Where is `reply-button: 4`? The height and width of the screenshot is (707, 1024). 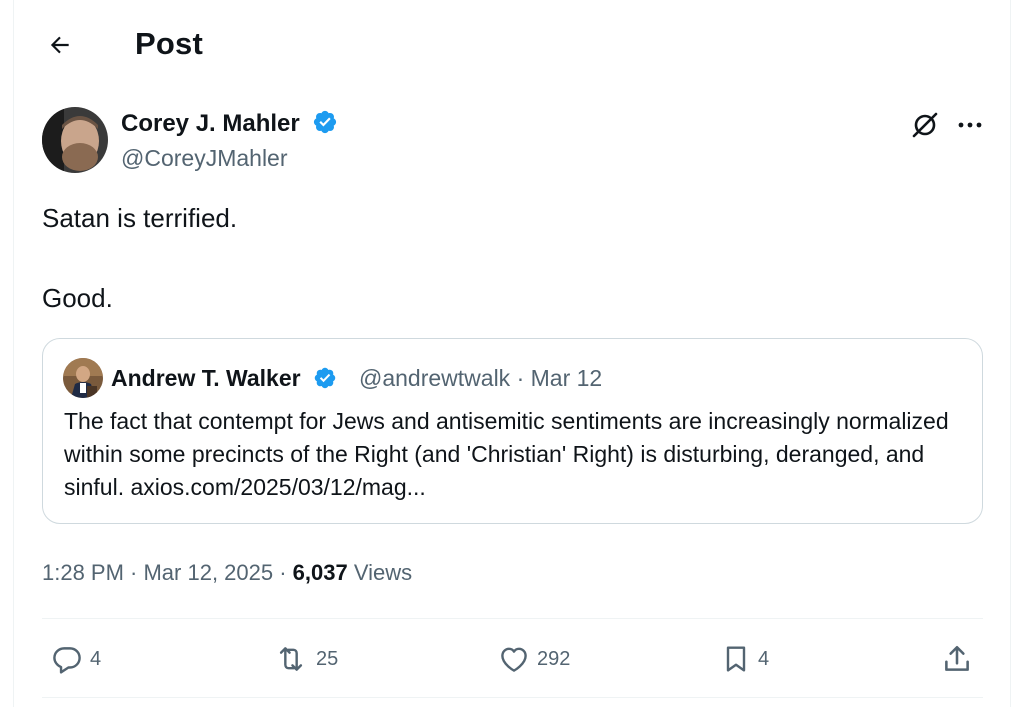 reply-button: 4 is located at coordinates (75, 659).